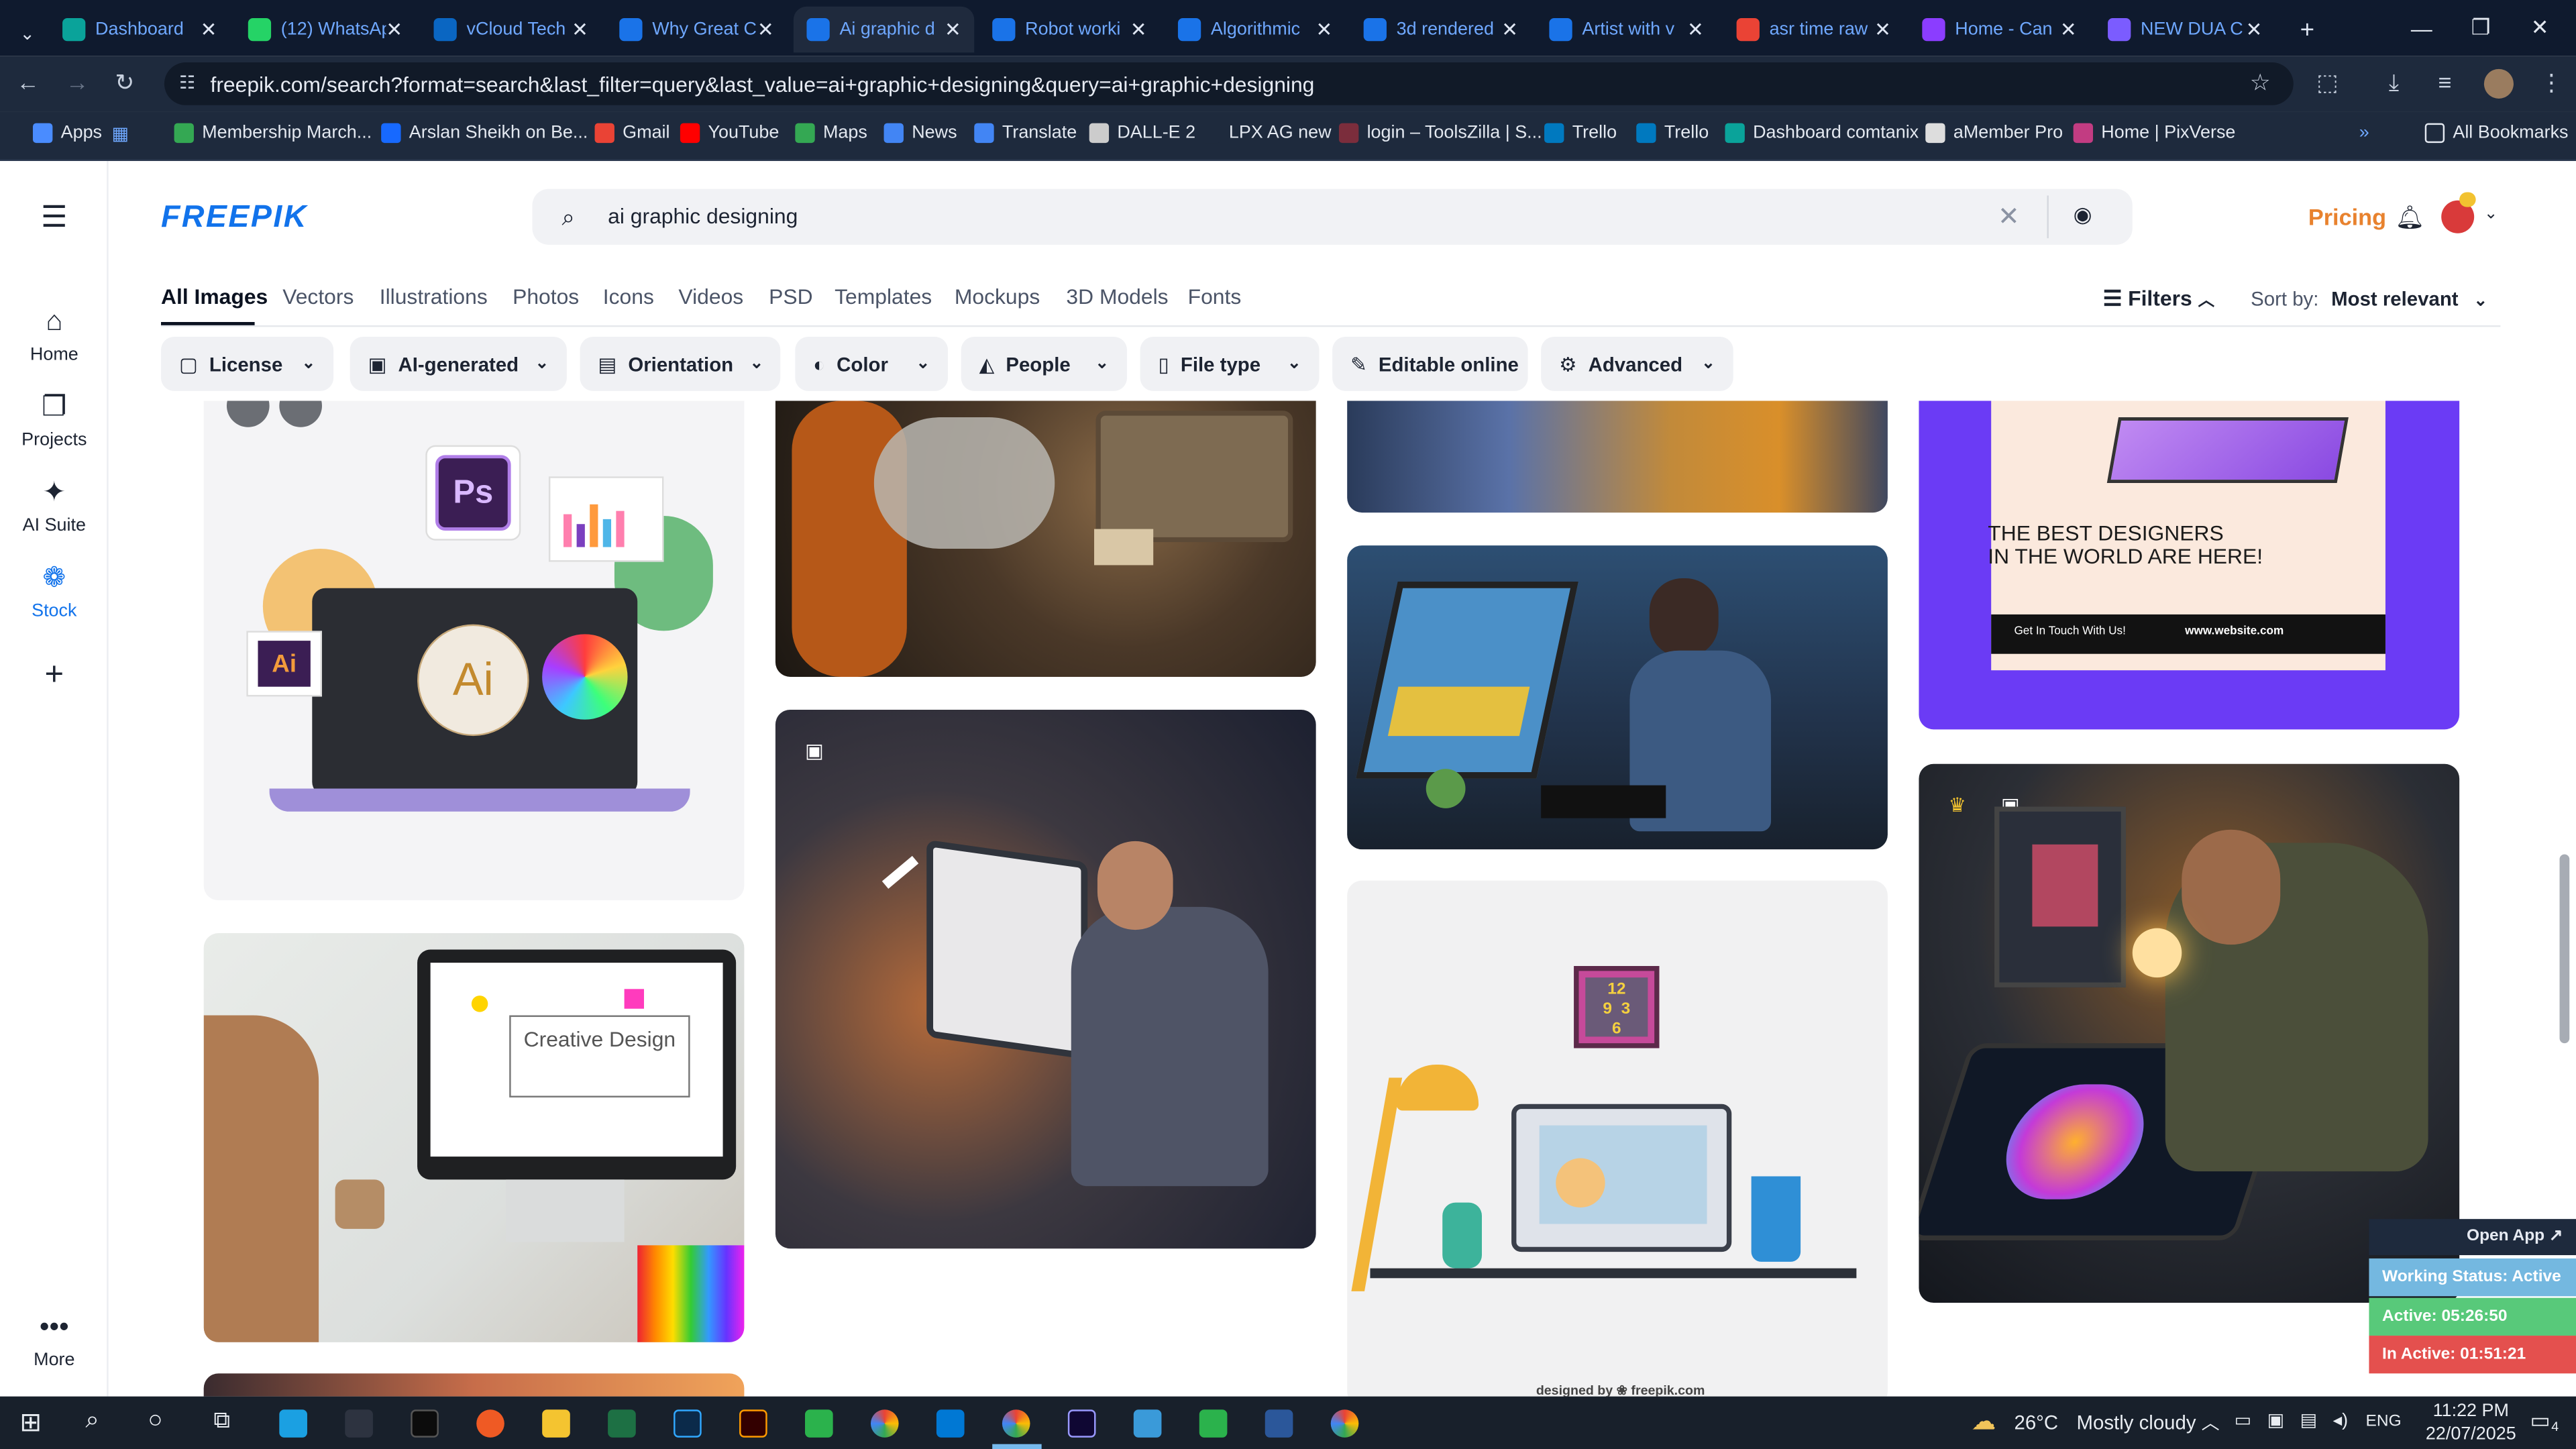 This screenshot has width=2576, height=1449. I want to click on green-app-icon, so click(819, 1423).